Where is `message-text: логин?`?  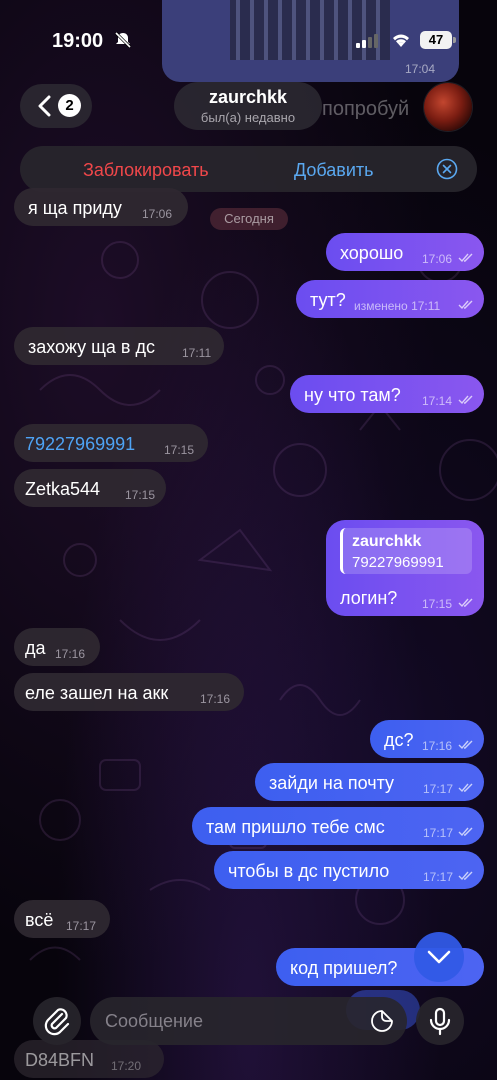 message-text: логин? is located at coordinates (369, 598).